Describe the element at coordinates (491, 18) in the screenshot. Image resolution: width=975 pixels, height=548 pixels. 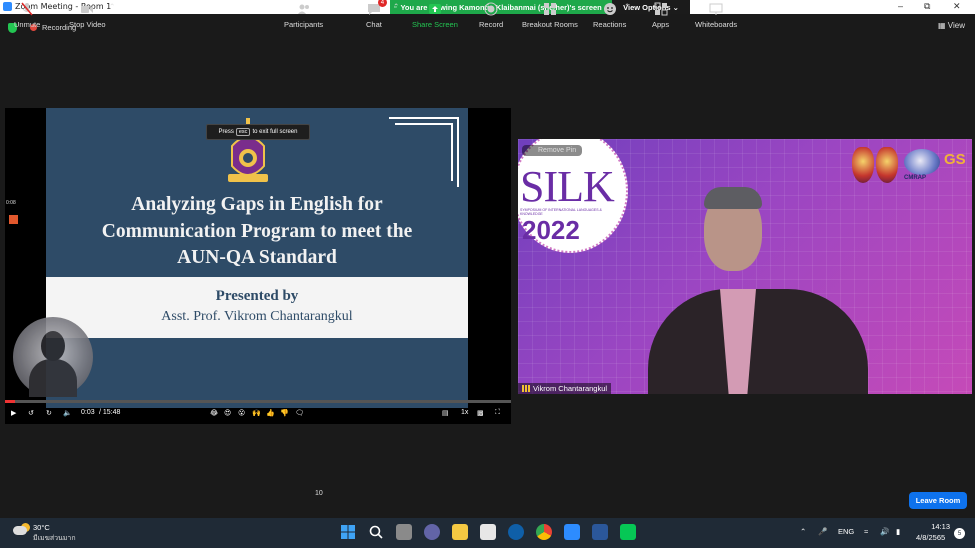
I see `record-button: Record` at that location.